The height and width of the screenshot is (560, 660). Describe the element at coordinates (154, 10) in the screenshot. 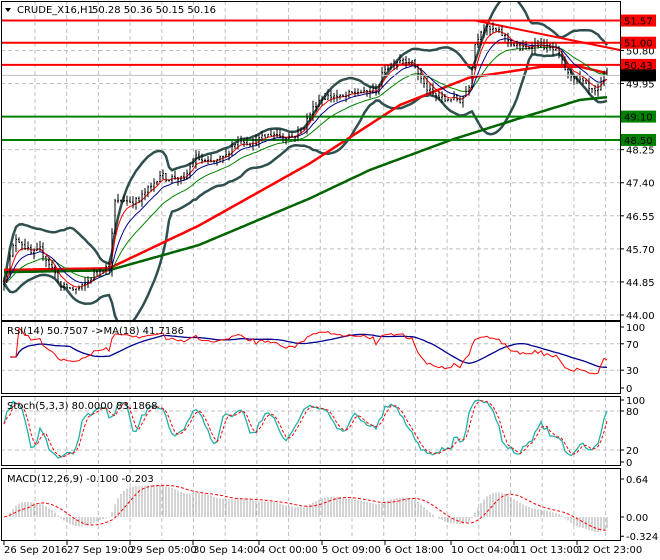

I see `ohlc-values: 50.28 50.36 50.15 50.16` at that location.